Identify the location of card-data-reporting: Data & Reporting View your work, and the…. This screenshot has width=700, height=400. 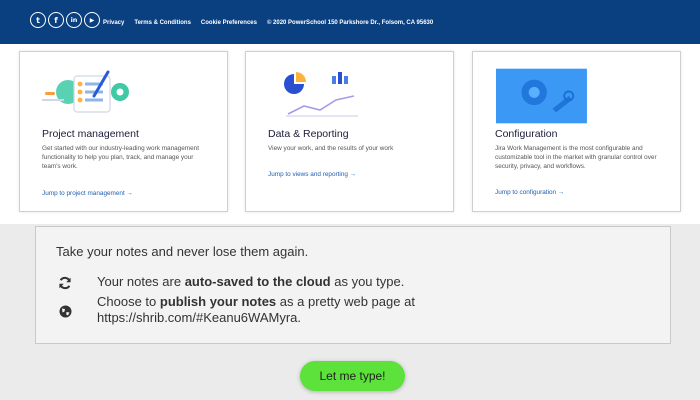
(349, 131).